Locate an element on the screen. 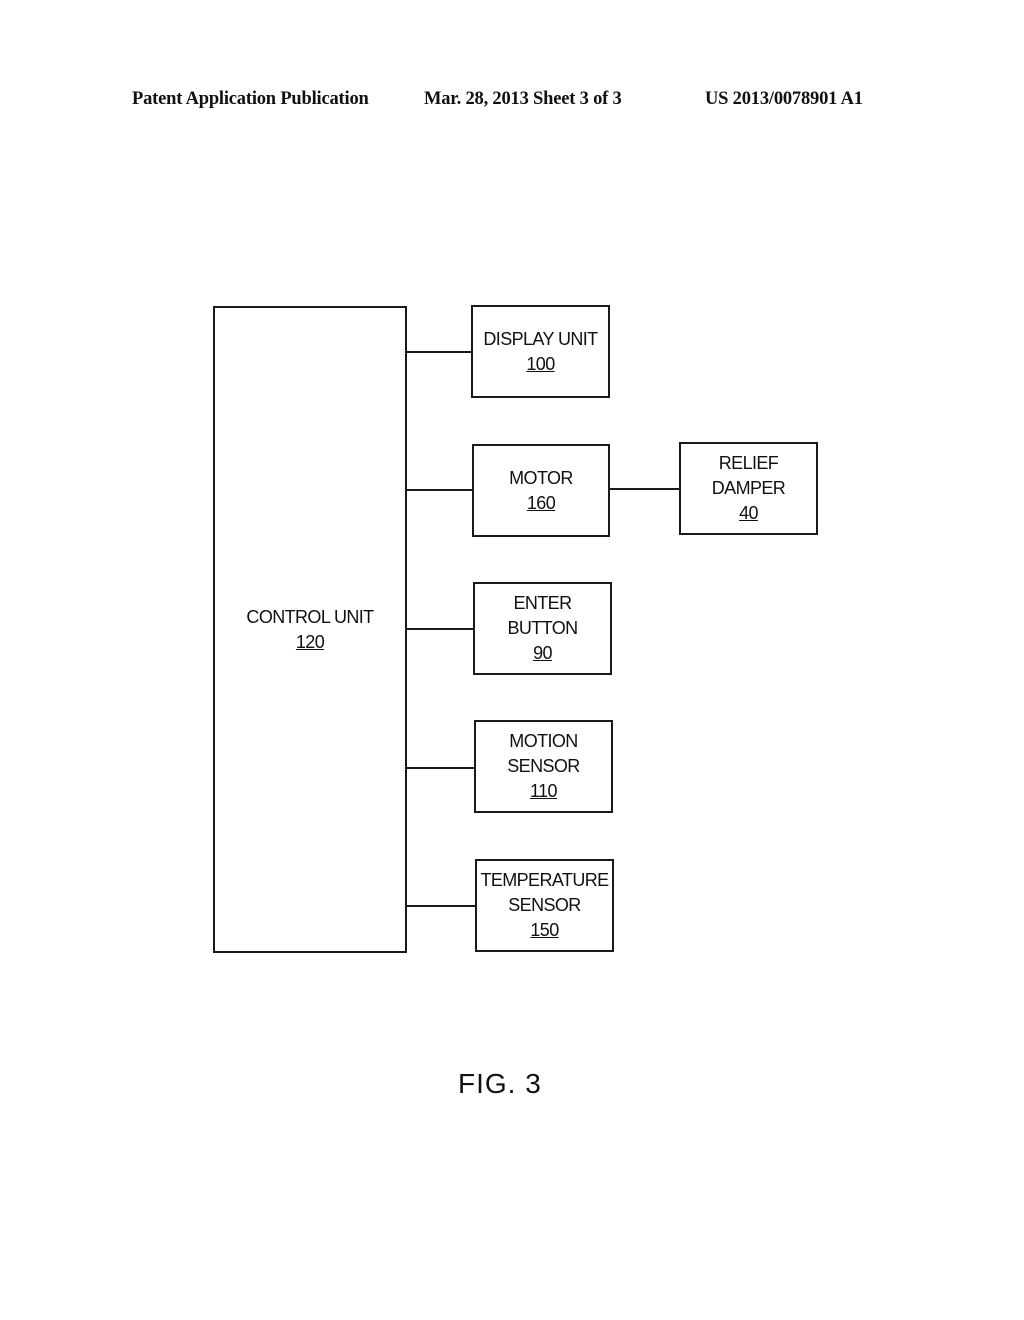 The width and height of the screenshot is (1024, 1320). relief-damper-ref: 40 is located at coordinates (748, 513).